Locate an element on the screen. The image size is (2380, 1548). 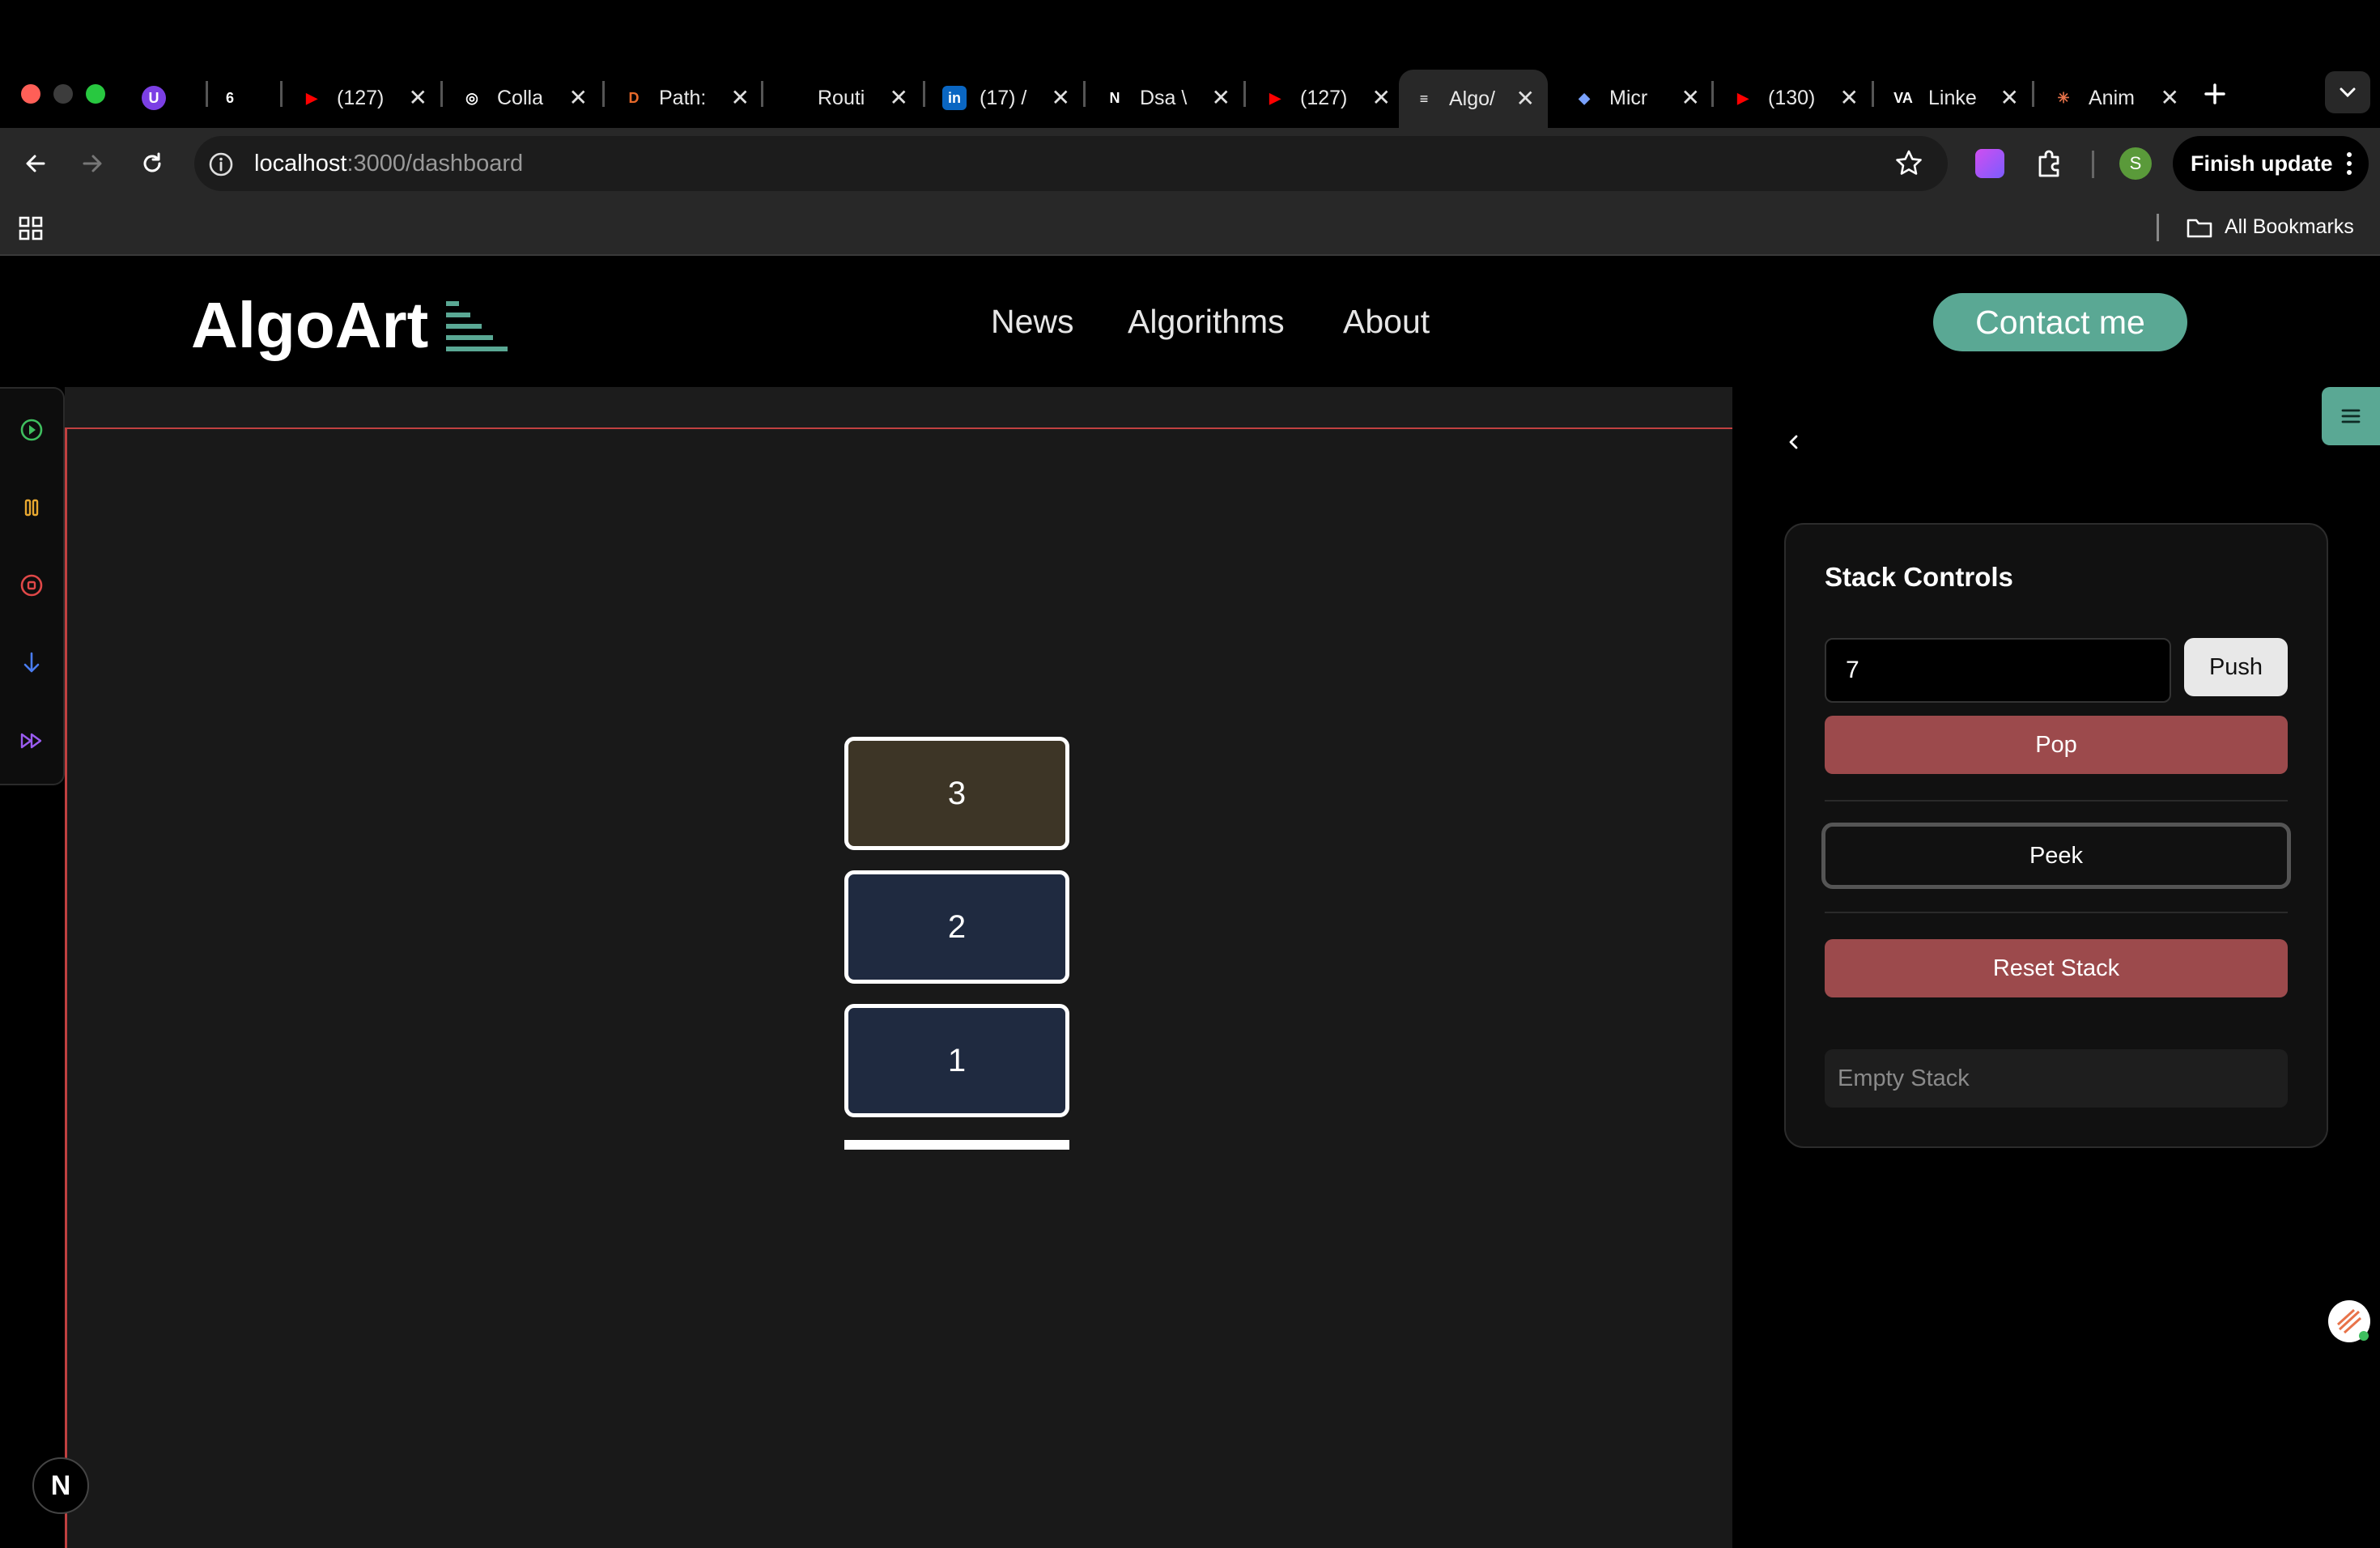
browser-tab: N Dsa \ ✕ is located at coordinates (1166, 98).